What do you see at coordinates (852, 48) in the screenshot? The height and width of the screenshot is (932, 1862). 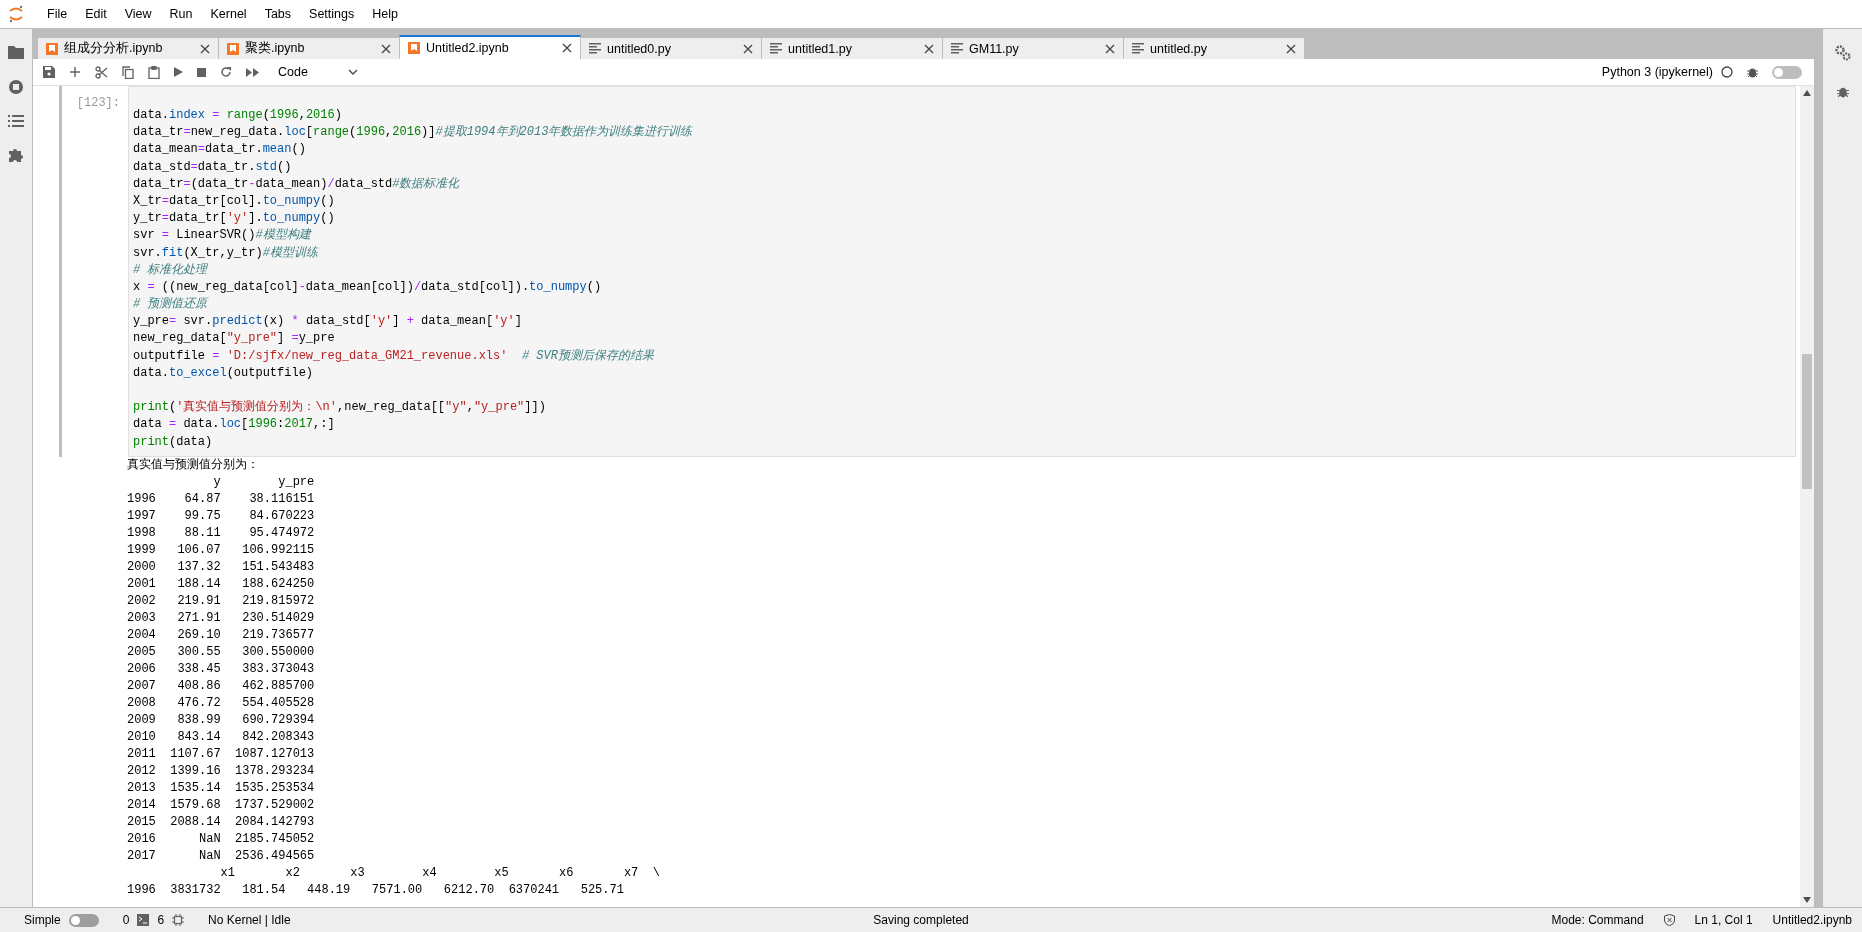 I see `tab: untitled1.py` at bounding box center [852, 48].